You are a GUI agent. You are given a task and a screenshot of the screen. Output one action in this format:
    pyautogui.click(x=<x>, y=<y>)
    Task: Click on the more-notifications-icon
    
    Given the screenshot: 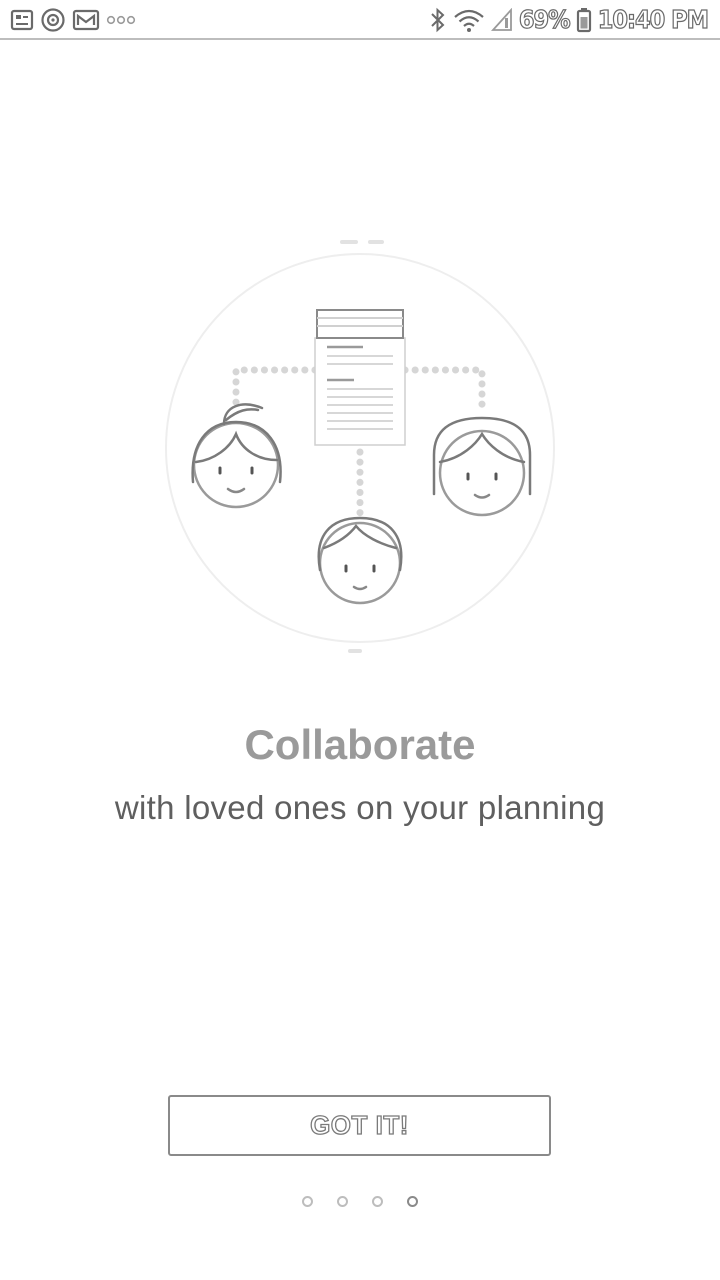 What is the action you would take?
    pyautogui.click(x=121, y=20)
    